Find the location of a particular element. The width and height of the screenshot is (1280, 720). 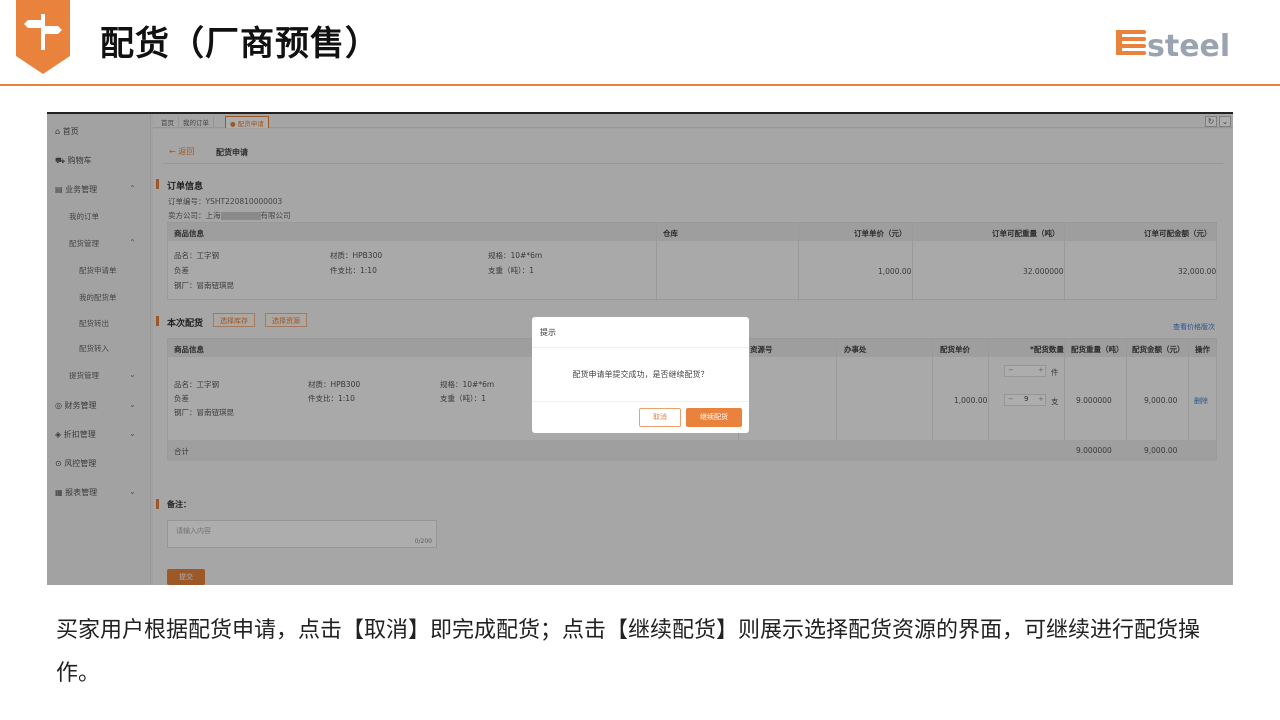

signpost-badge-icon is located at coordinates (43, 37).